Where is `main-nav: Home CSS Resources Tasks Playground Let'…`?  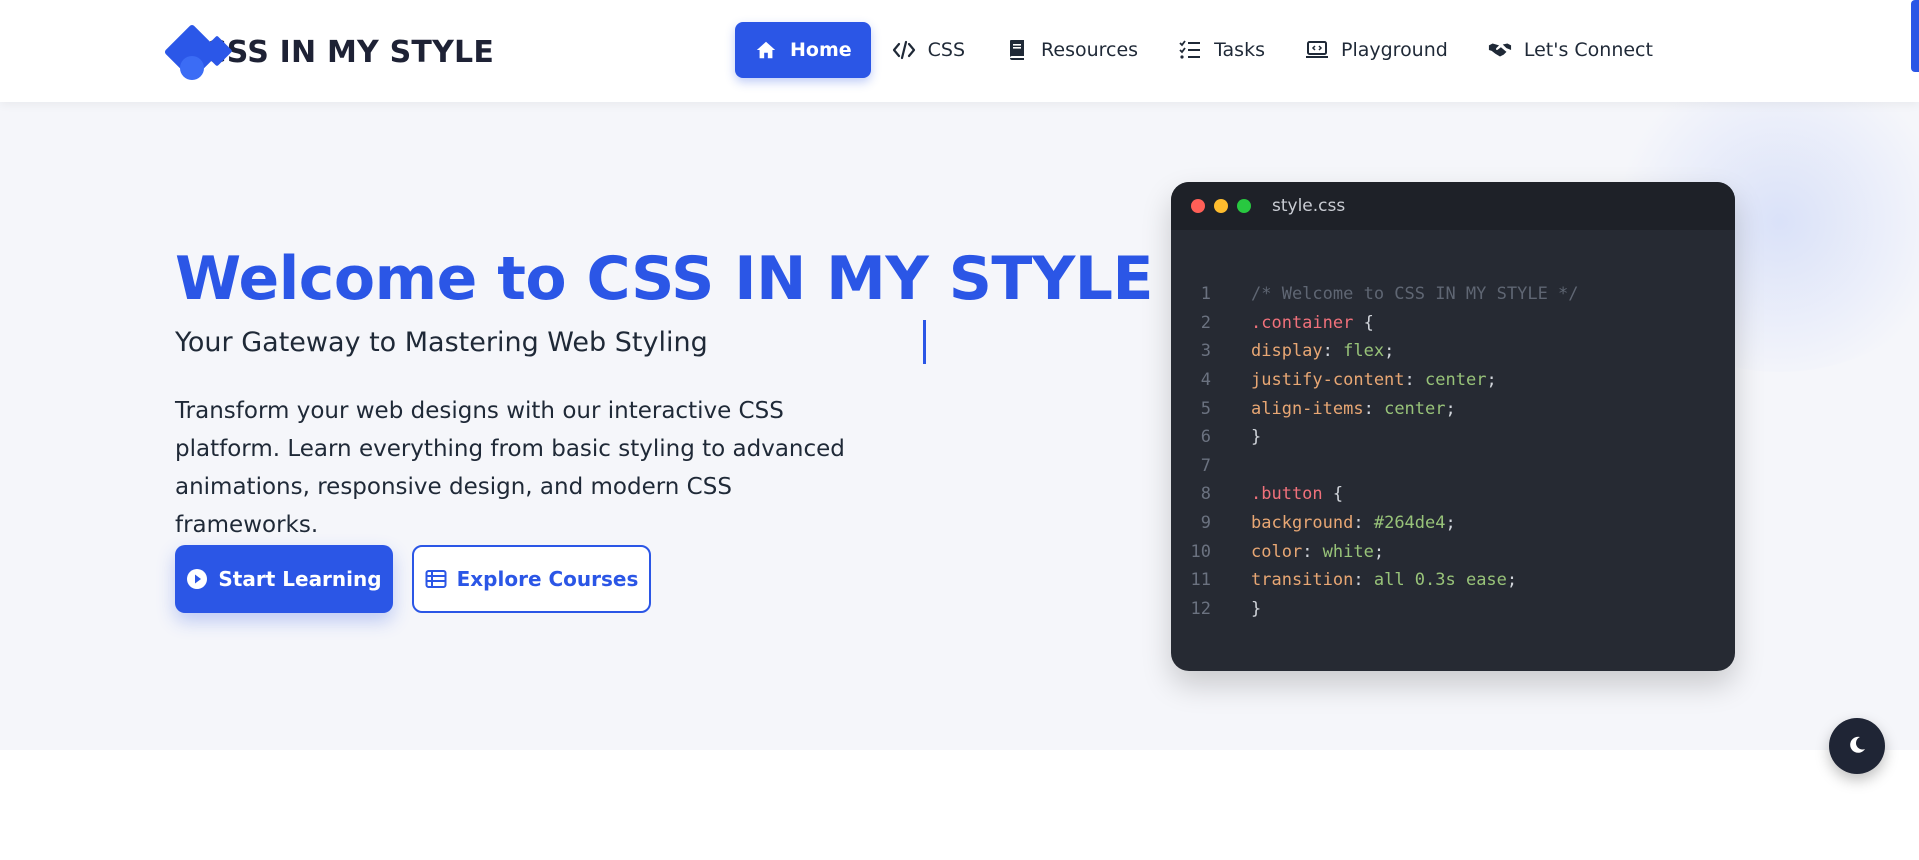 main-nav: Home CSS Resources Tasks Playground Let'… is located at coordinates (1204, 50).